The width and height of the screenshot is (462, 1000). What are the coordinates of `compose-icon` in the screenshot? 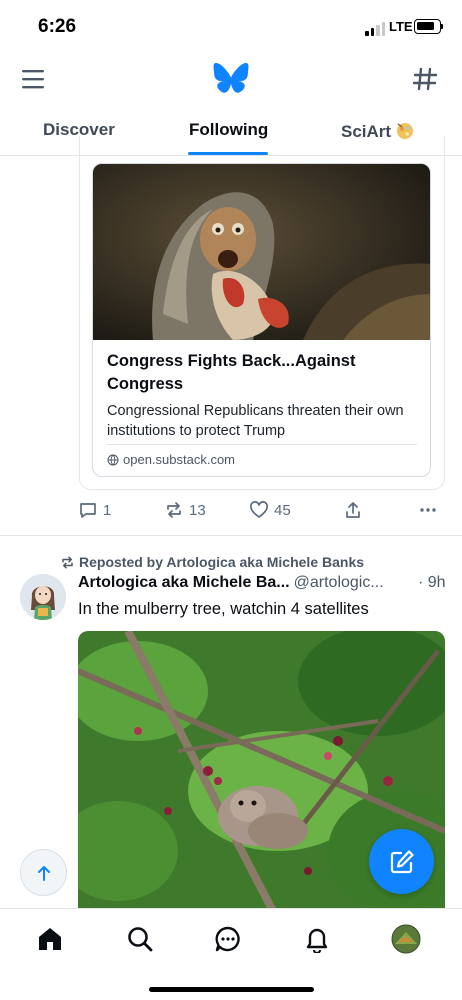 It's located at (402, 861).